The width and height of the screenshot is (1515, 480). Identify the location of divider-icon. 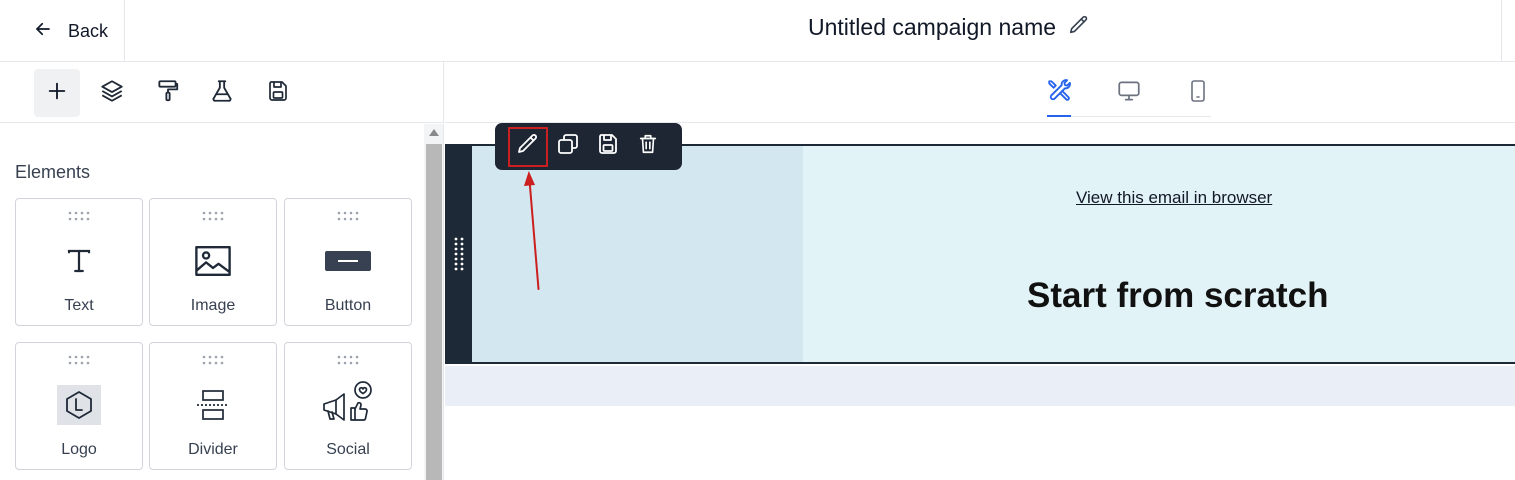
(213, 407).